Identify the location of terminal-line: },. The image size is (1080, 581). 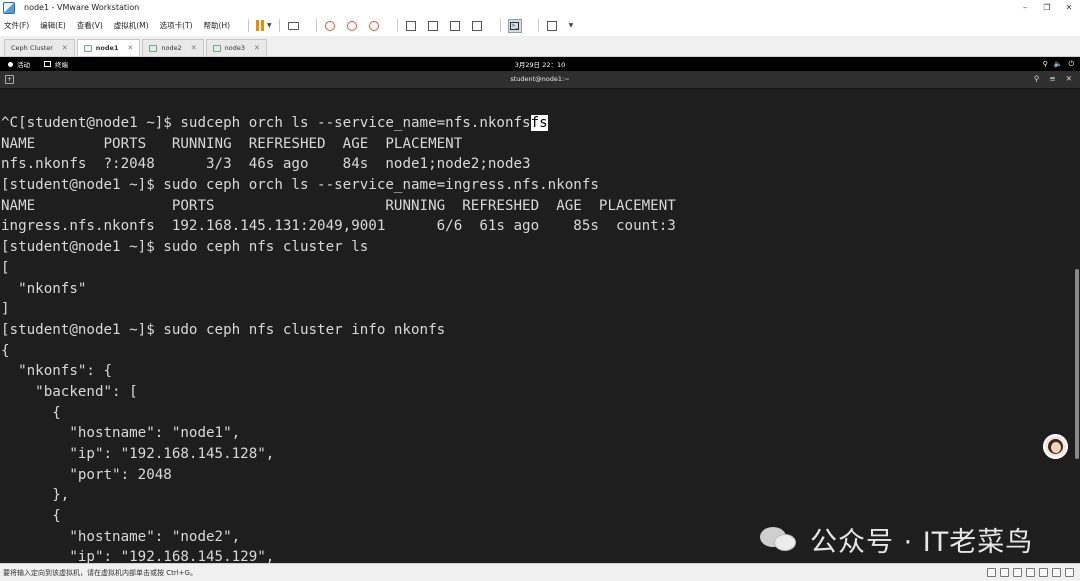
(338, 495).